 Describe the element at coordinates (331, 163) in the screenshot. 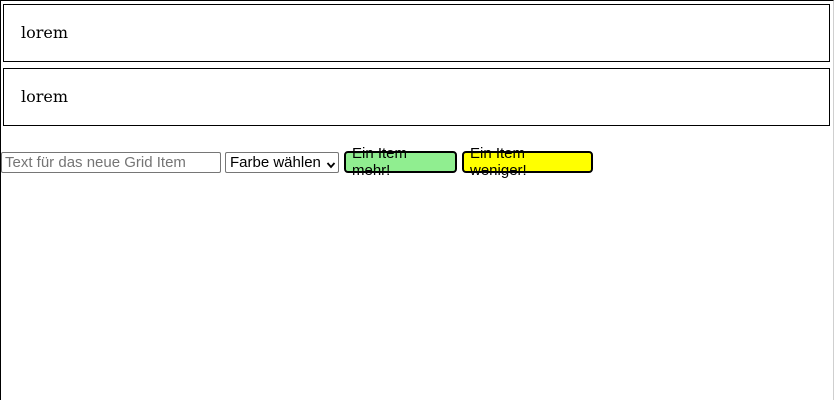

I see `chevron-down-icon` at that location.